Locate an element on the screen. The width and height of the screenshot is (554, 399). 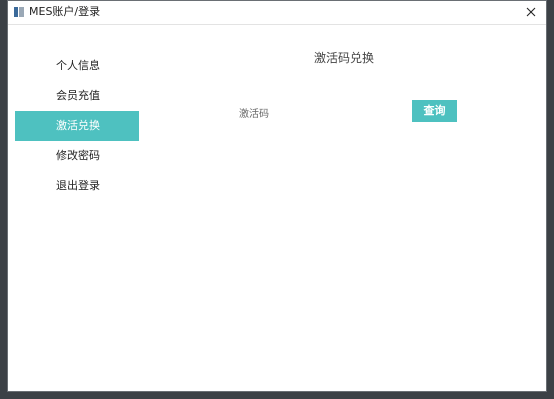
query-button: 查询 is located at coordinates (434, 111).